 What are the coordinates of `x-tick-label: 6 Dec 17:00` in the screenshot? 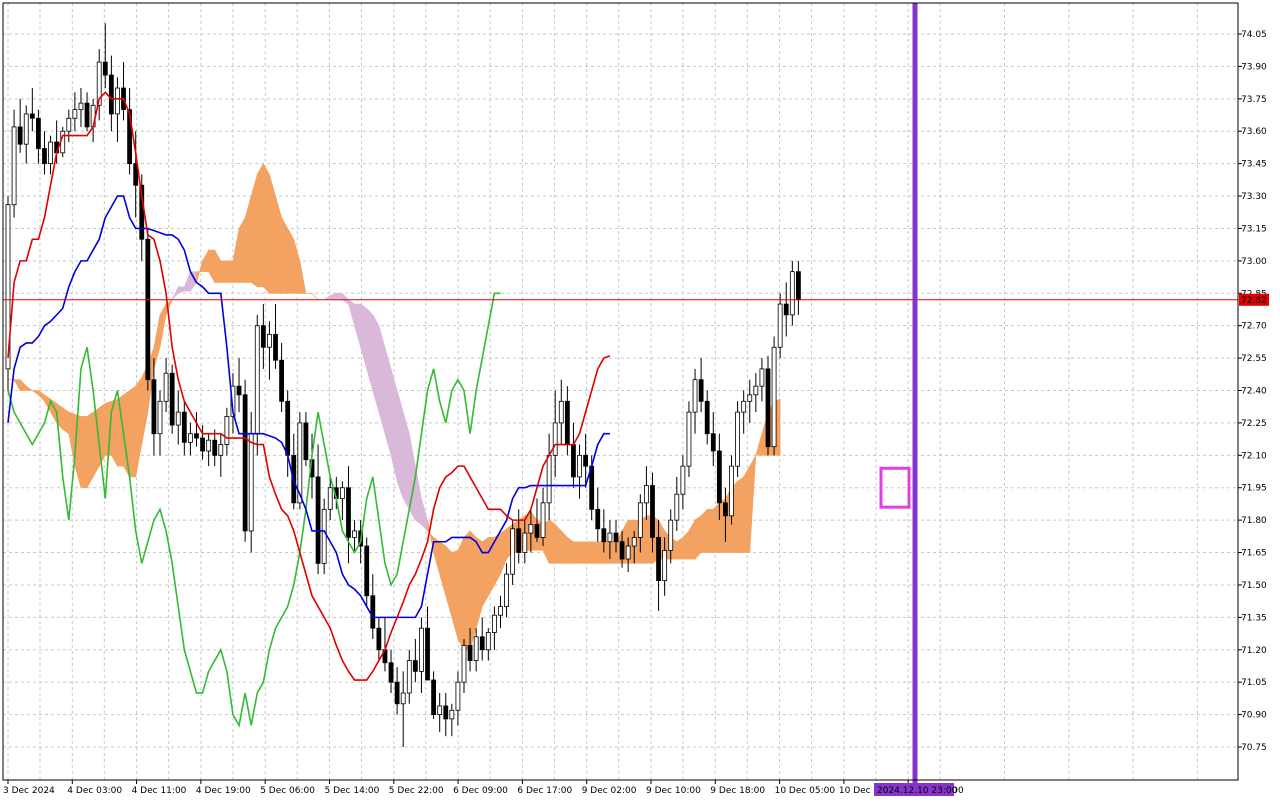 It's located at (544, 791).